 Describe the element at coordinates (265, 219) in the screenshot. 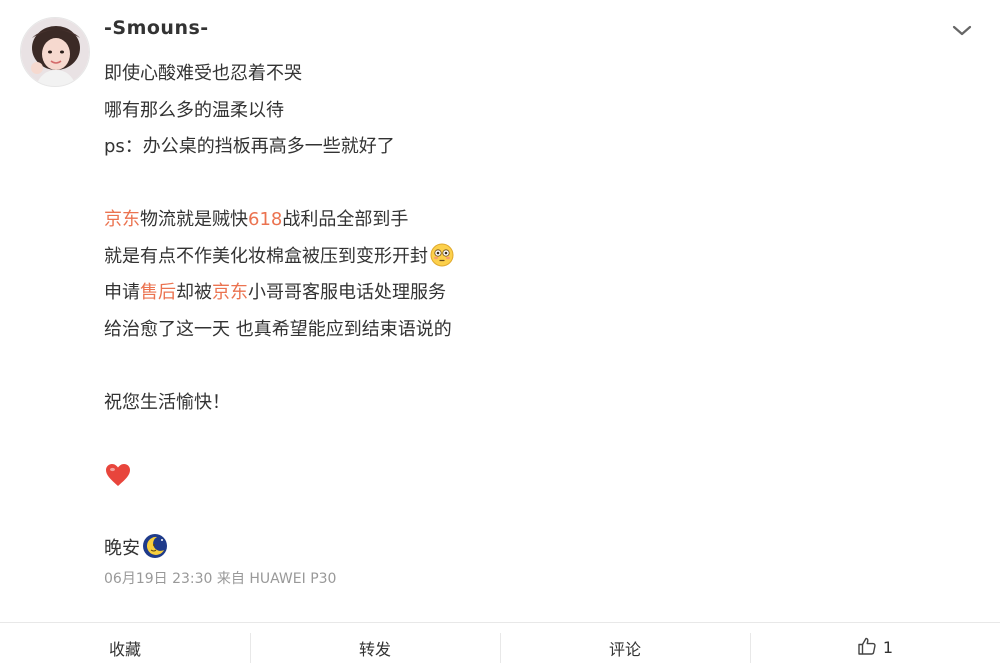

I see `link-618: 618` at that location.